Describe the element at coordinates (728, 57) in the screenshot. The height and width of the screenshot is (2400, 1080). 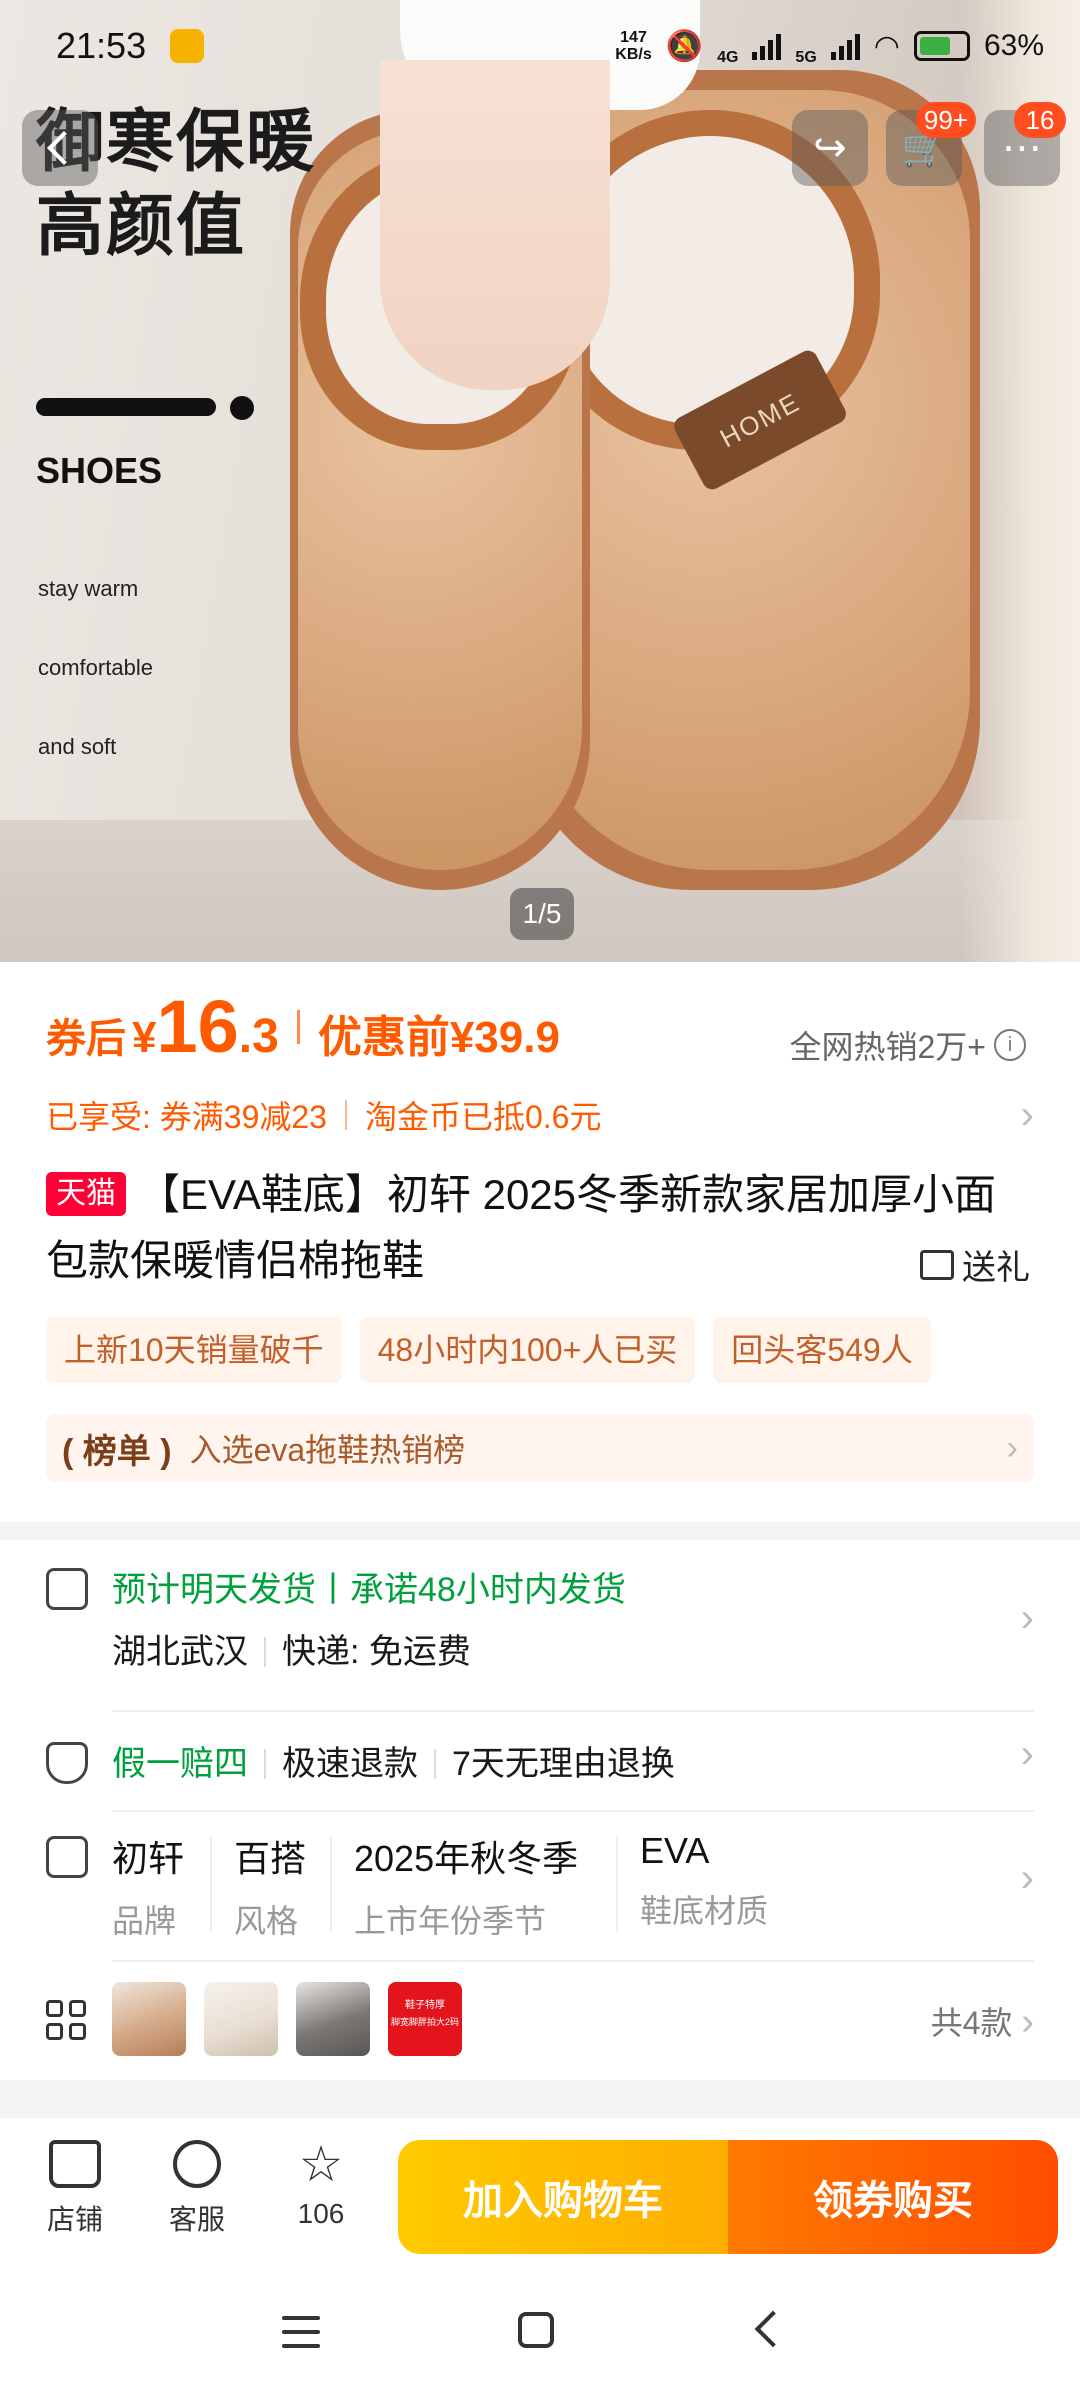
I see `network-4g-label: 4G` at that location.